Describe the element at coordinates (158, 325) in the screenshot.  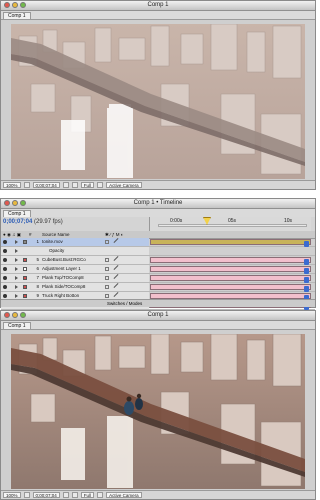
I see `comp-tabbar: Comp 1` at that location.